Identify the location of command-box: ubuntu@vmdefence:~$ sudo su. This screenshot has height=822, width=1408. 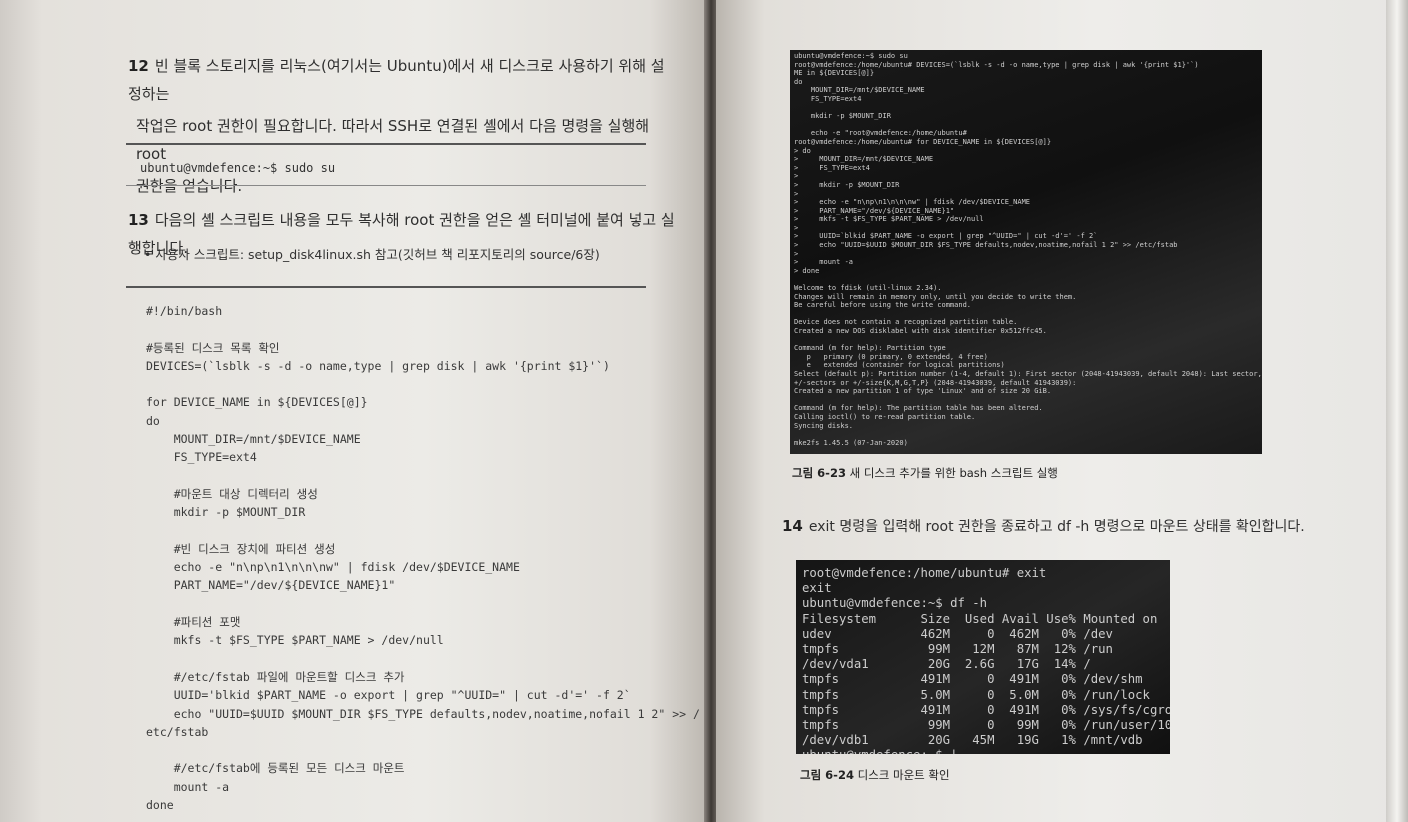
(386, 164).